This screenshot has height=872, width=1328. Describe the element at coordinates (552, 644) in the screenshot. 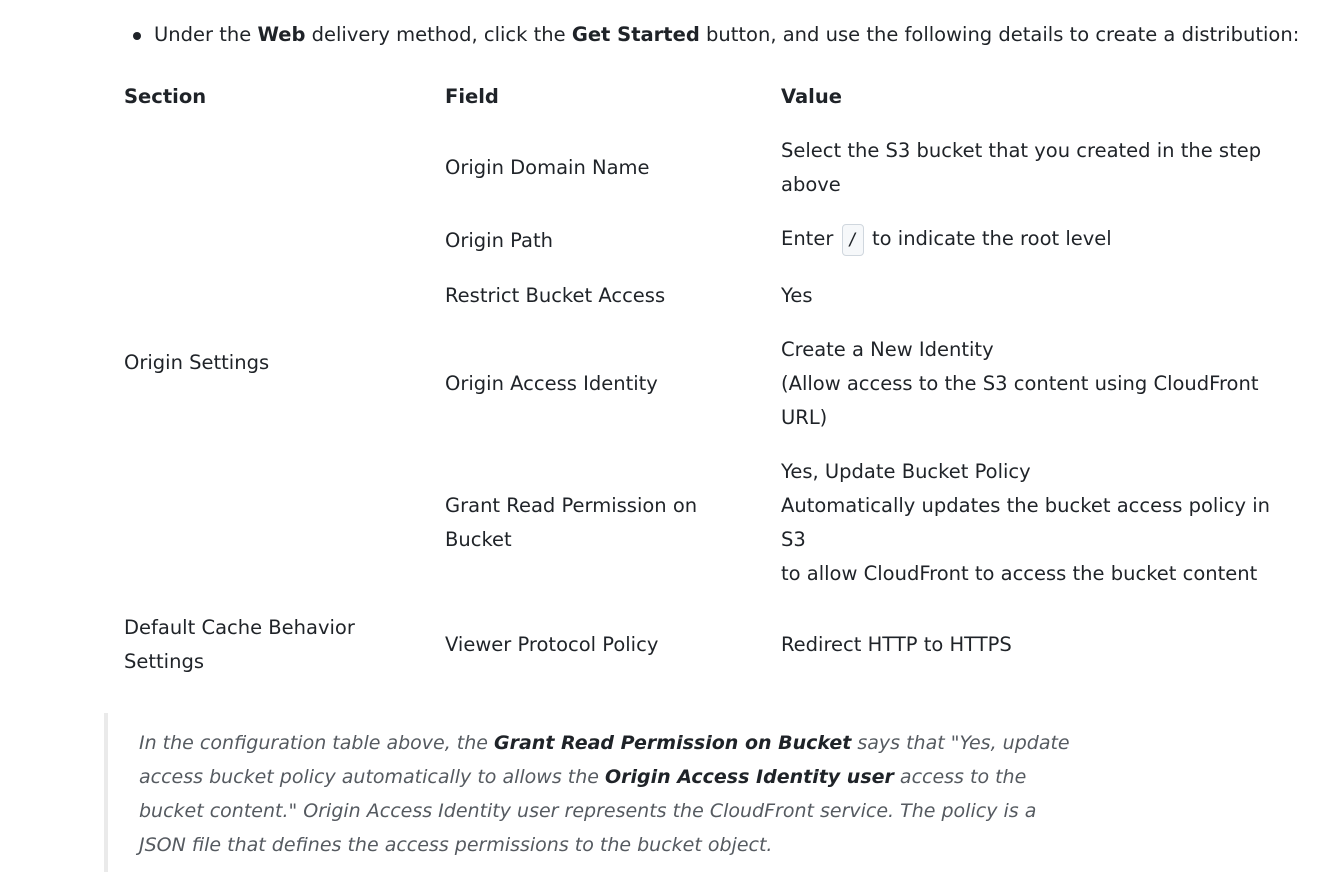

I see `field-viewer-protocol-policy: Viewer Protocol Policy` at that location.